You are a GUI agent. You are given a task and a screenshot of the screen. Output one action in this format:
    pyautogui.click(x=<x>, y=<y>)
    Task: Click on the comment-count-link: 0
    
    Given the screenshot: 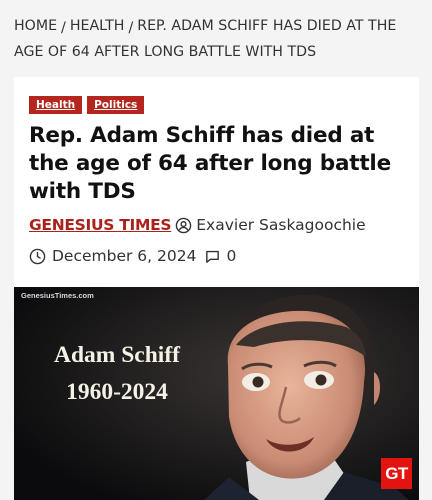 What is the action you would take?
    pyautogui.click(x=231, y=256)
    